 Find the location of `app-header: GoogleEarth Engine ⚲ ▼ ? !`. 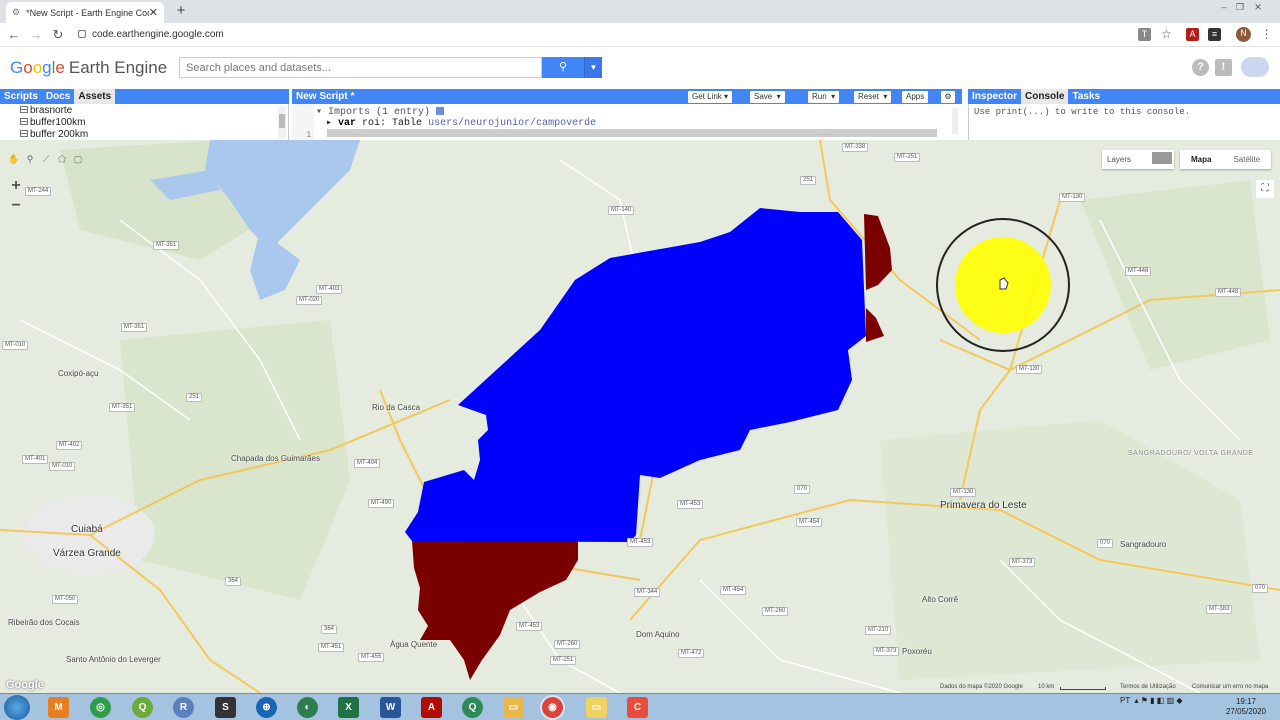

app-header: GoogleEarth Engine ⚲ ▼ ? ! is located at coordinates (640, 68).